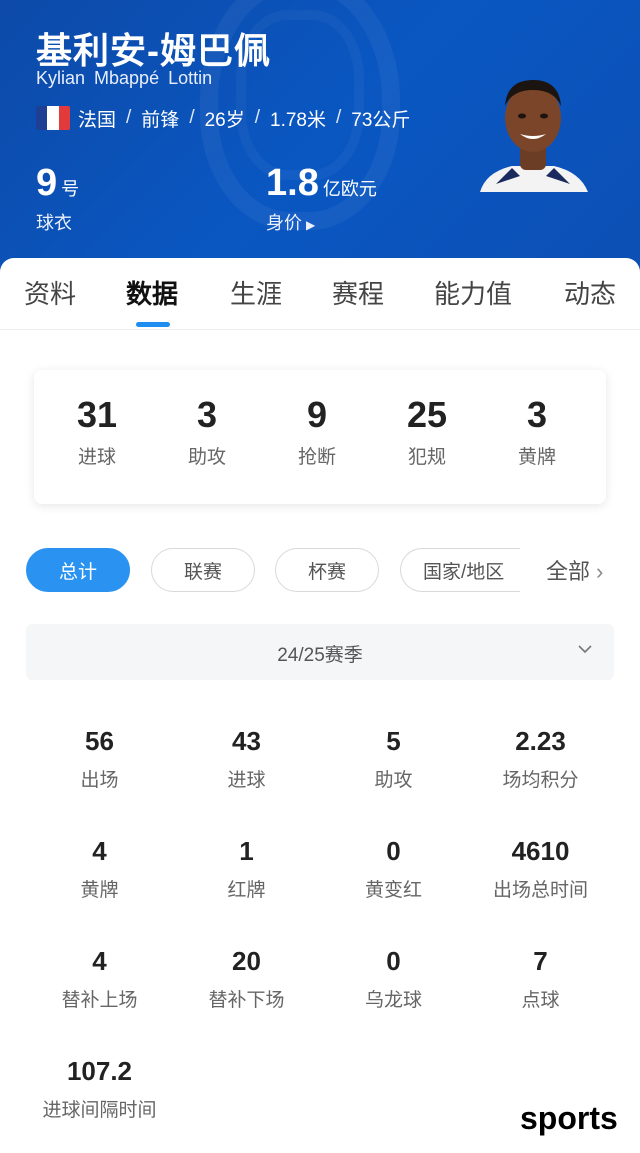  What do you see at coordinates (311, 225) in the screenshot?
I see `play-arrow-icon: ▶` at bounding box center [311, 225].